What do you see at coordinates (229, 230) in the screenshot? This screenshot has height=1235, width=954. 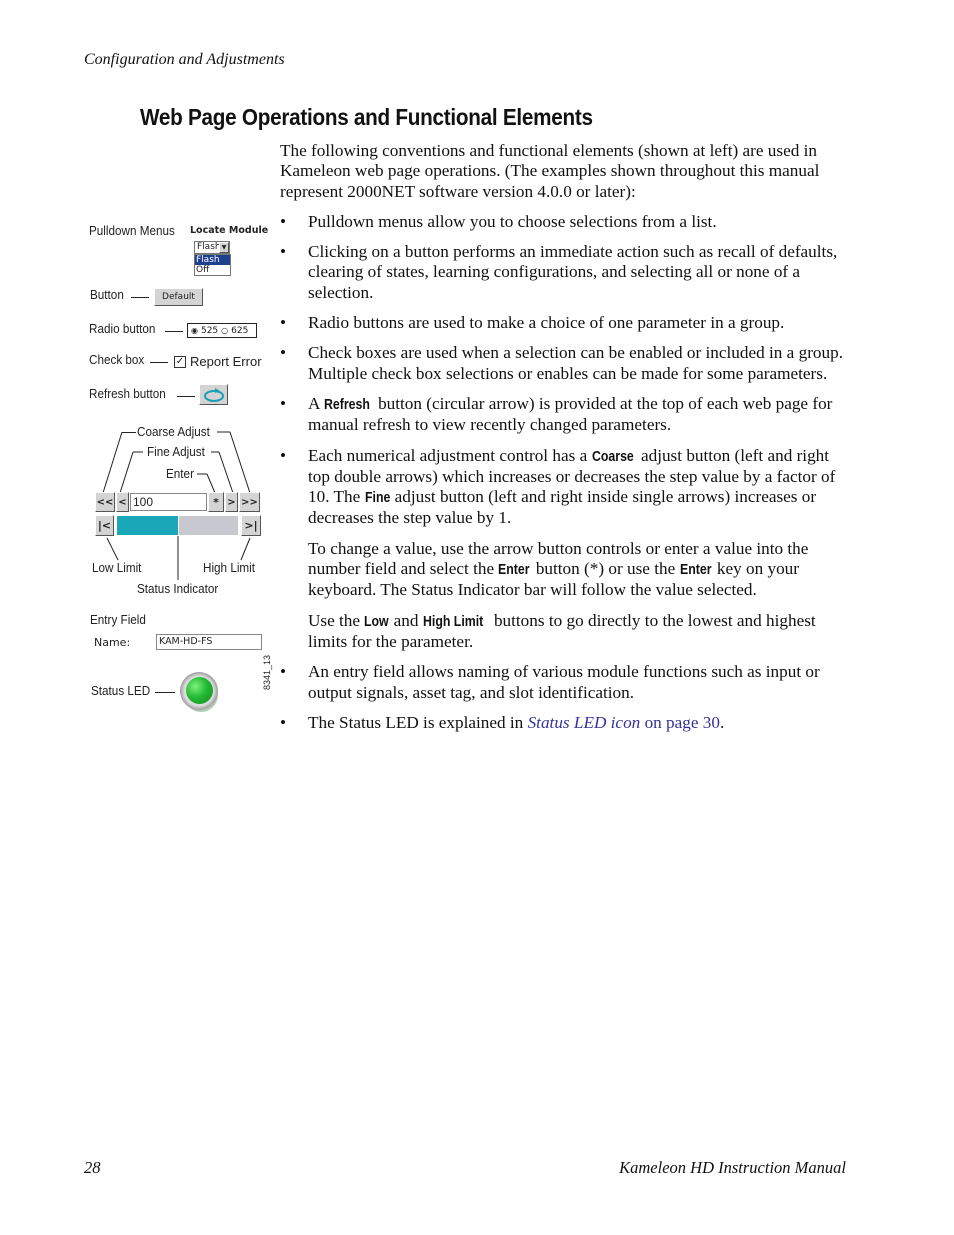 I see `pulldown-title: Locate Module` at bounding box center [229, 230].